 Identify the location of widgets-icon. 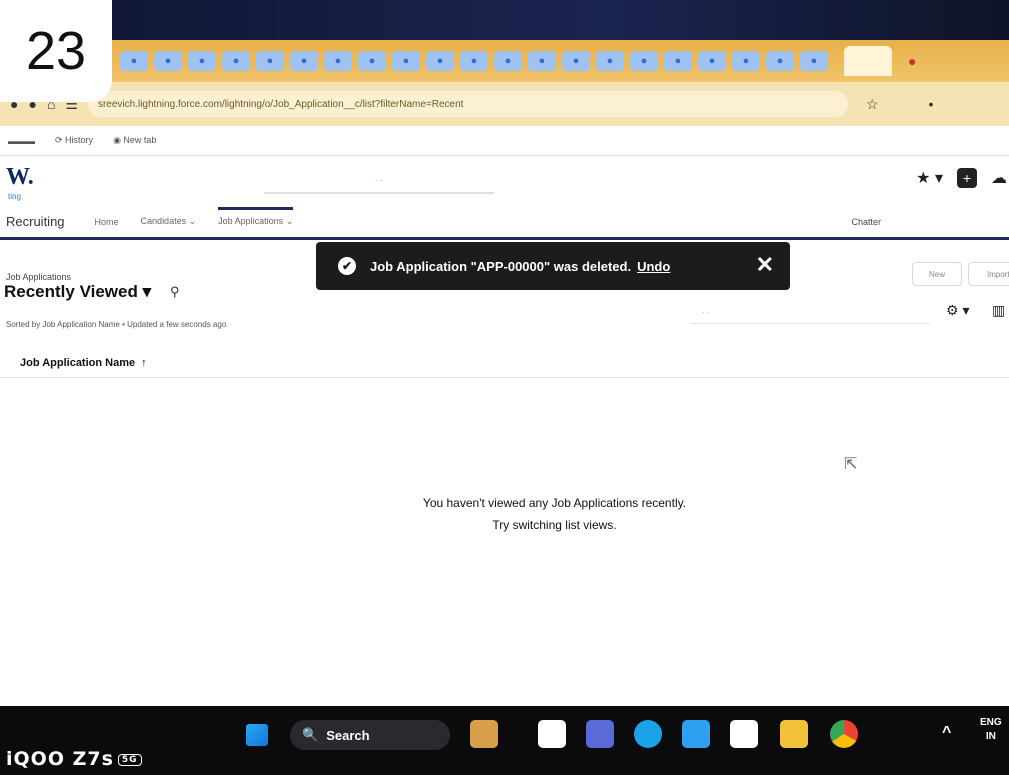
(484, 734).